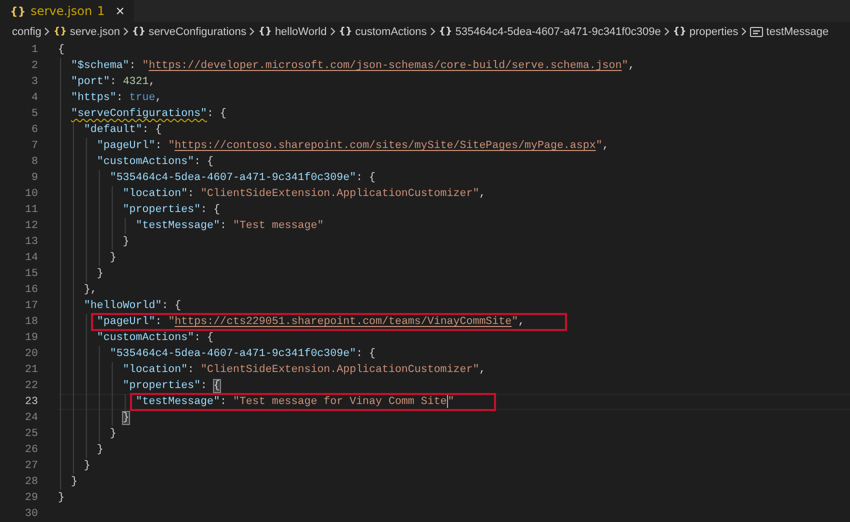 Image resolution: width=850 pixels, height=522 pixels. What do you see at coordinates (126, 418) in the screenshot?
I see `matched-bracket: }` at bounding box center [126, 418].